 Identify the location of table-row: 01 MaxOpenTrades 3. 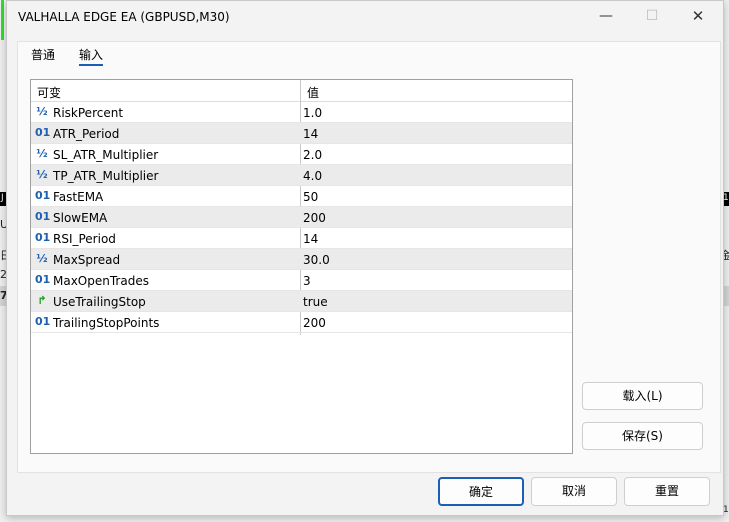
(301, 280).